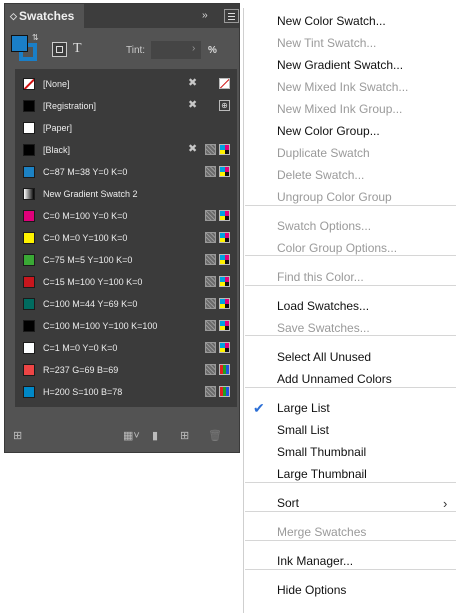 Image resolution: width=456 pixels, height=613 pixels. Describe the element at coordinates (126, 84) in the screenshot. I see `swatch-row: [None] ✖` at that location.